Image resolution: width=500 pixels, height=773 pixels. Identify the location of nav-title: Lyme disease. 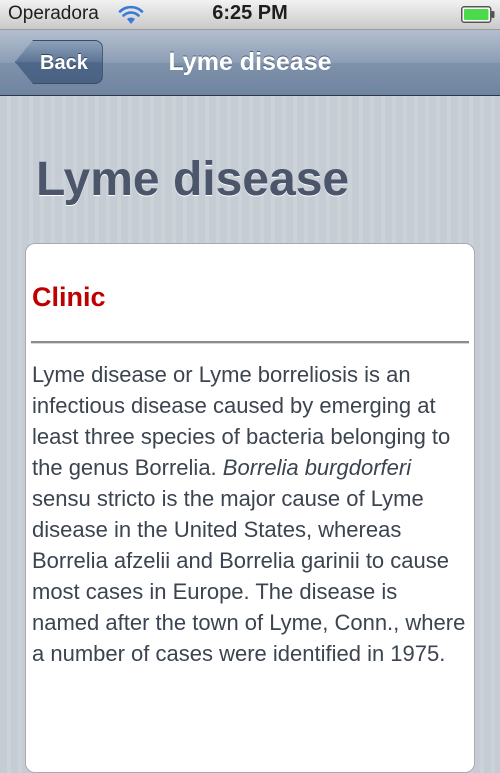
(250, 62).